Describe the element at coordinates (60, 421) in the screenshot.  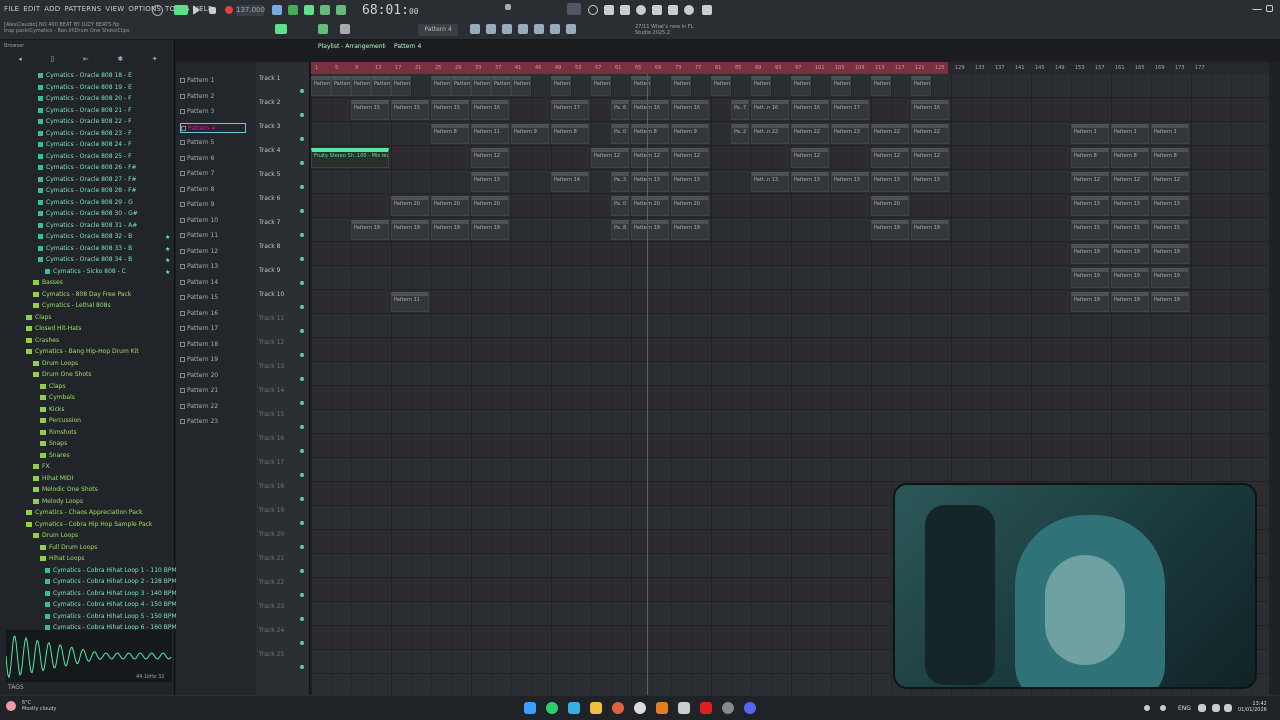
I see `browser-folder: Percussion` at that location.